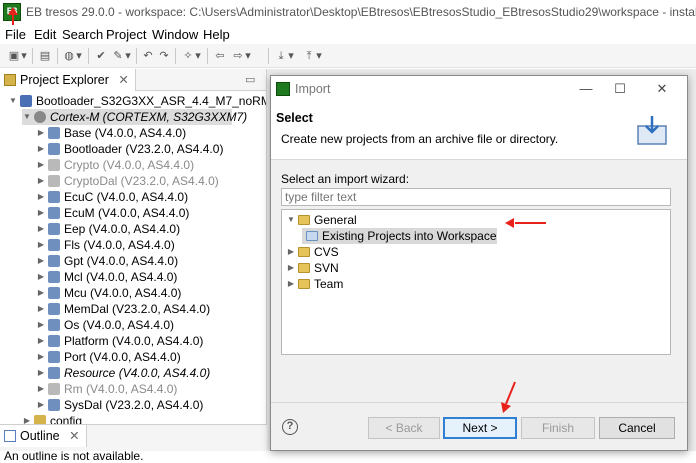 The height and width of the screenshot is (463, 696). What do you see at coordinates (127, 213) in the screenshot?
I see `module-label: EcuM (V4.0.0, AS4.4.0)` at bounding box center [127, 213].